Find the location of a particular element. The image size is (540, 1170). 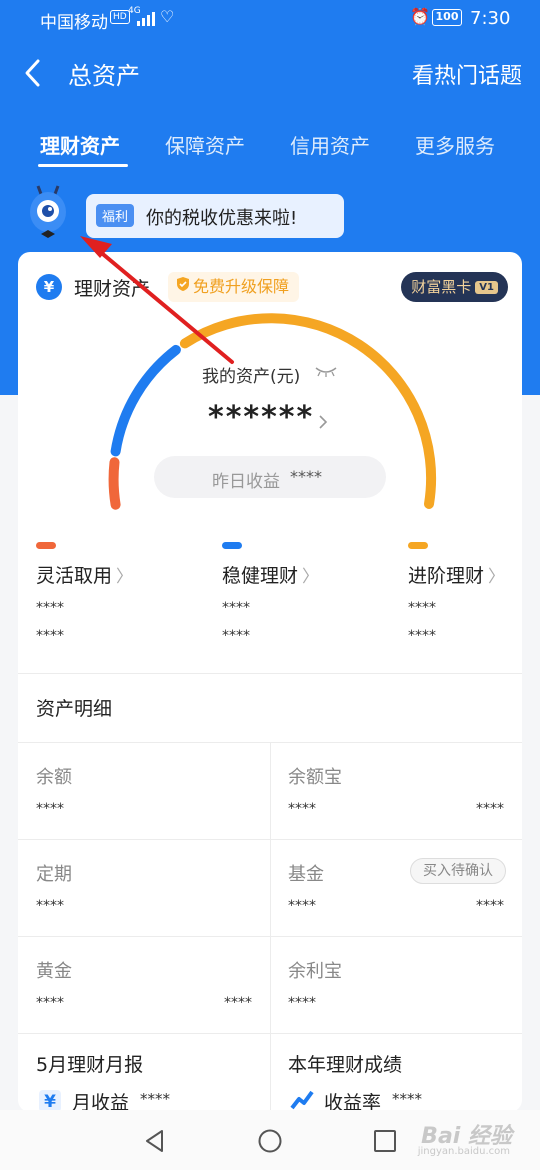

annual-performance: 本年理财成绩 收益率 **** is located at coordinates (396, 1074).